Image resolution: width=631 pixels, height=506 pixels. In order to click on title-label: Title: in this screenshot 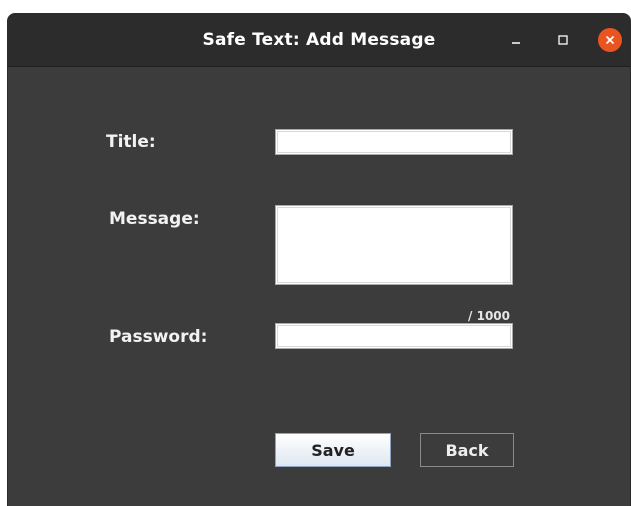, I will do `click(131, 142)`.